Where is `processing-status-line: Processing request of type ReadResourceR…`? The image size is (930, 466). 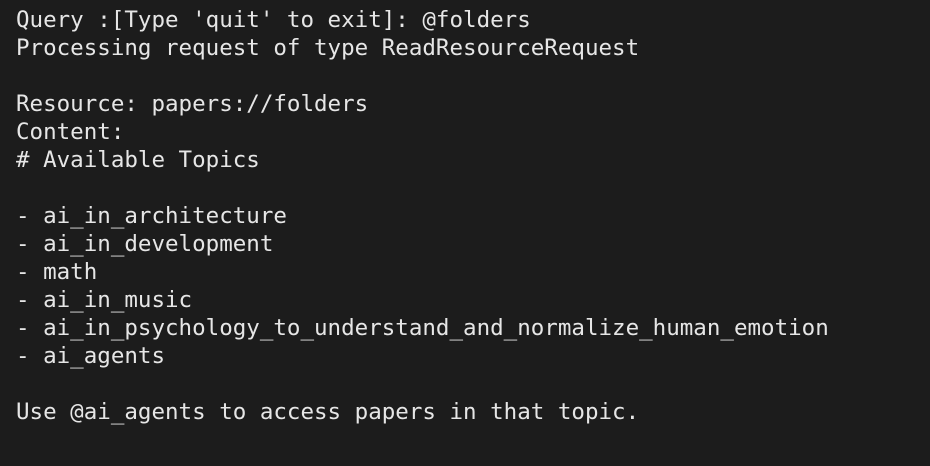
processing-status-line: Processing request of type ReadResourceR… is located at coordinates (328, 48).